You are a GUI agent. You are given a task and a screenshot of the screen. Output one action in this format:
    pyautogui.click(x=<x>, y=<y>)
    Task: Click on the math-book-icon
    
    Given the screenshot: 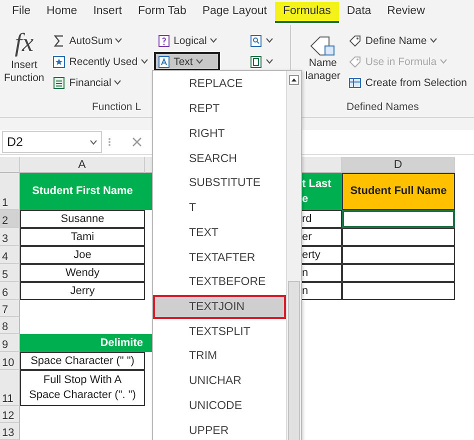 What is the action you would take?
    pyautogui.click(x=256, y=61)
    